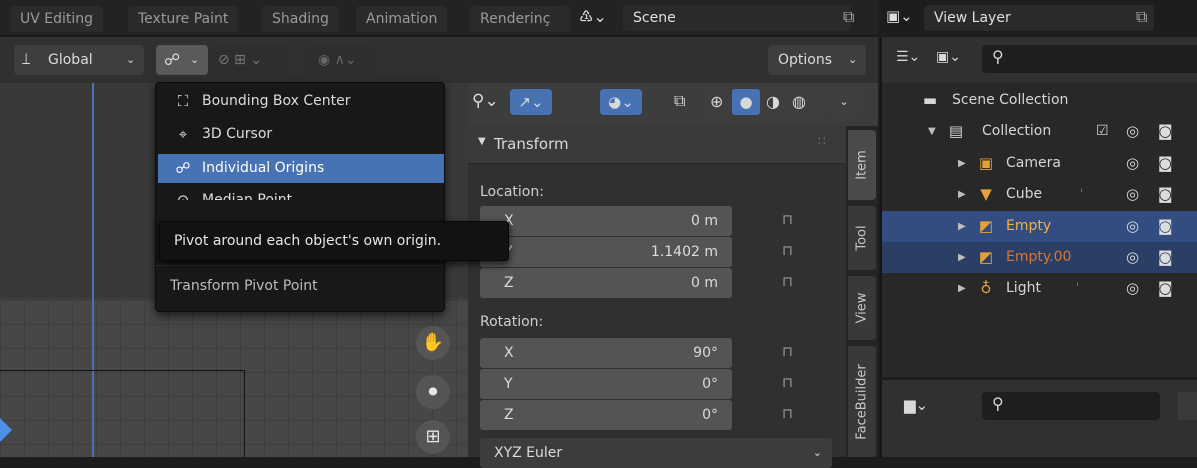 This screenshot has height=468, width=1197. Describe the element at coordinates (606, 353) in the screenshot. I see `rotation-x-field: X 90°` at that location.